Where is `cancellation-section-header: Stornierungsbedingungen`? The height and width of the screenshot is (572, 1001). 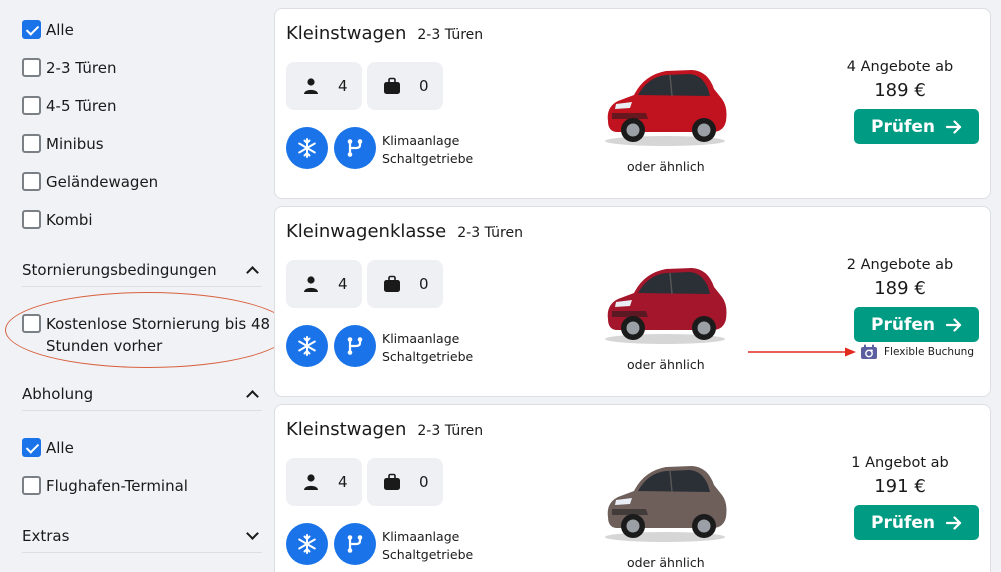
cancellation-section-header: Stornierungsbedingungen is located at coordinates (142, 270).